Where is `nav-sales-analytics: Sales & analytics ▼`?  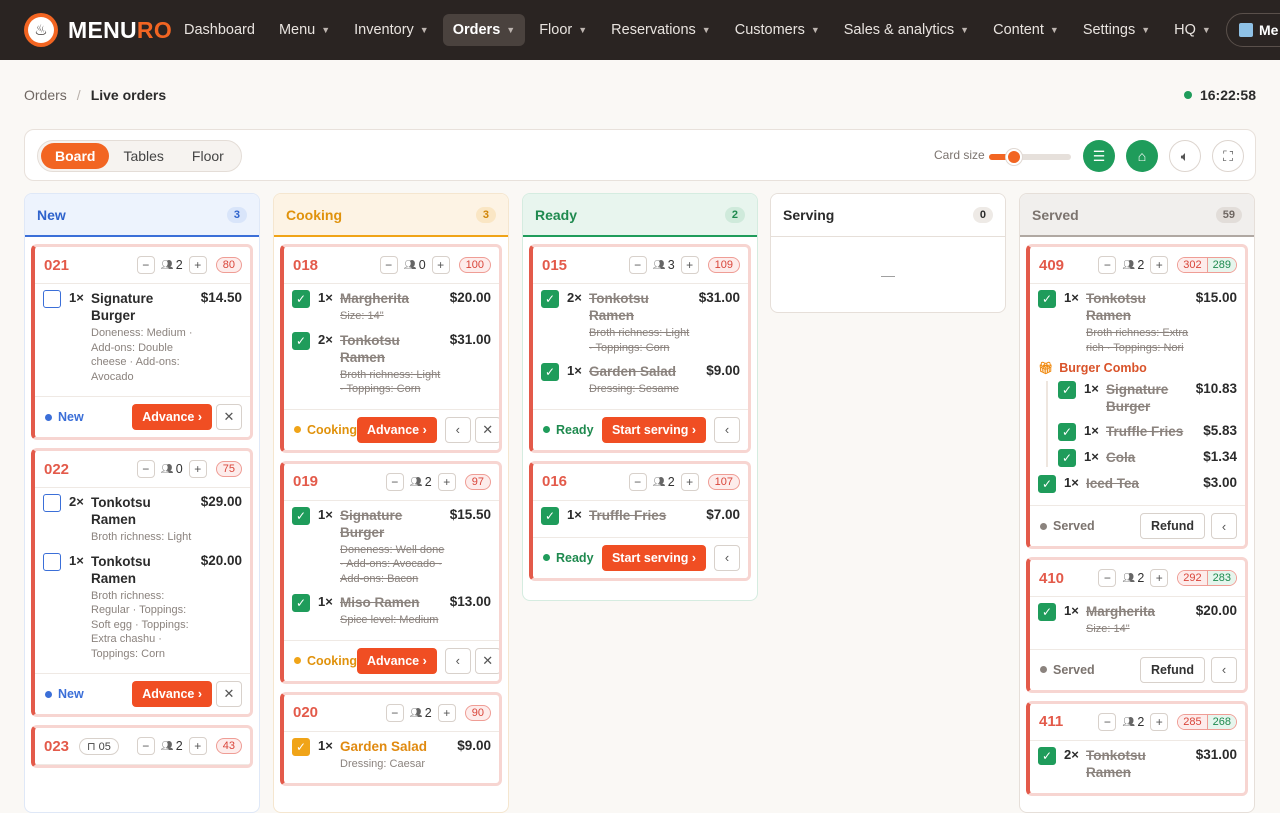 nav-sales-analytics: Sales & analytics ▼ is located at coordinates (906, 30).